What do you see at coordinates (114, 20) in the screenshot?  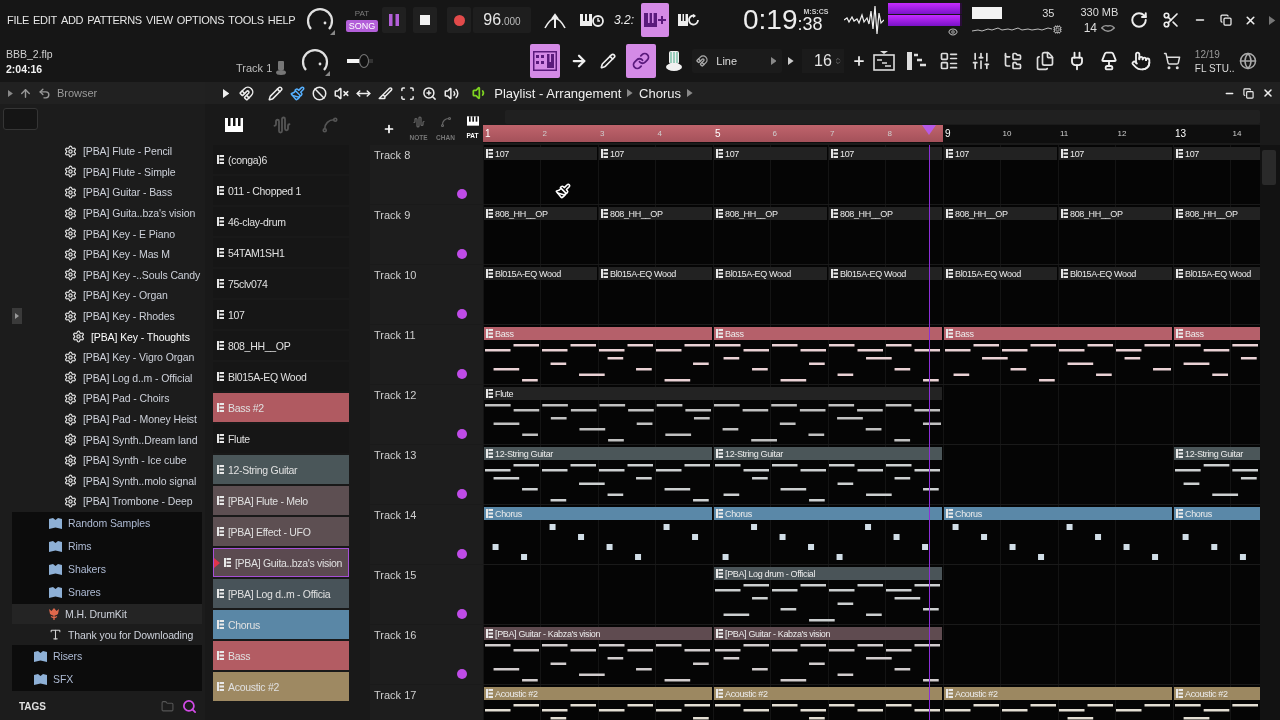 I see `menu-item: PATTERNS` at bounding box center [114, 20].